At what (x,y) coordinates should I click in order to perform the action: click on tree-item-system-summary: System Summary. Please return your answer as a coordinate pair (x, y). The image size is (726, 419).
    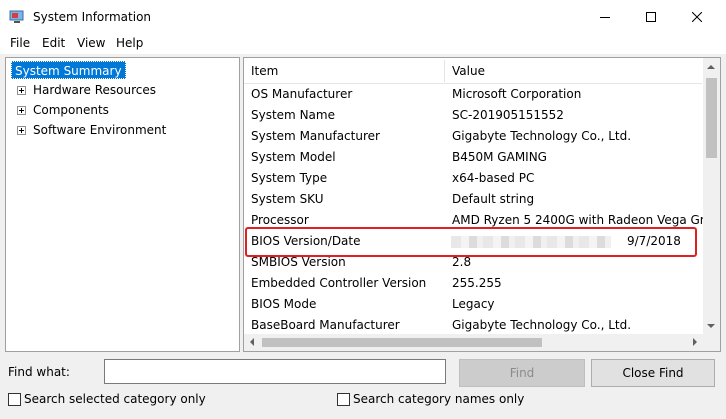
    Looking at the image, I should click on (68, 70).